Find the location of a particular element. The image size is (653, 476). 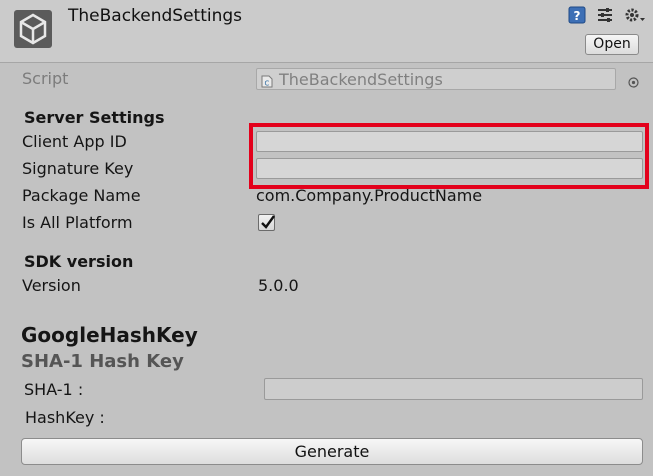

script-field-value: TheBackendSettings is located at coordinates (361, 79).